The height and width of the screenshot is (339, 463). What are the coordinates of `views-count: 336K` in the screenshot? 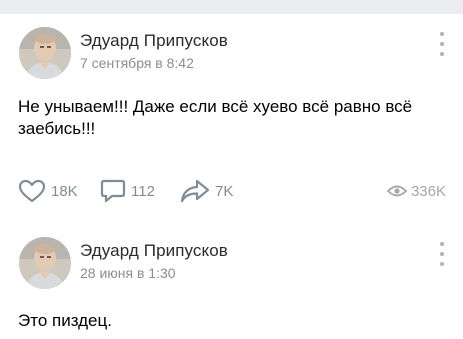 It's located at (428, 191).